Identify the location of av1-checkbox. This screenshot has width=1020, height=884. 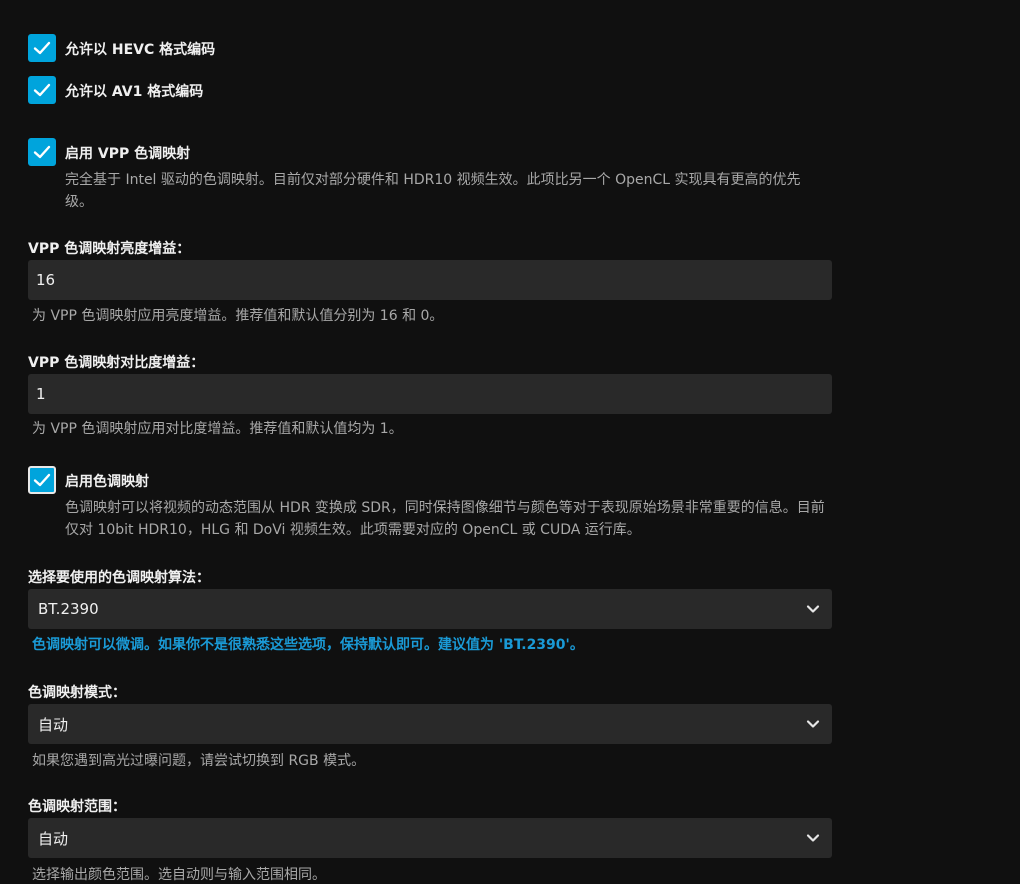
(42, 90).